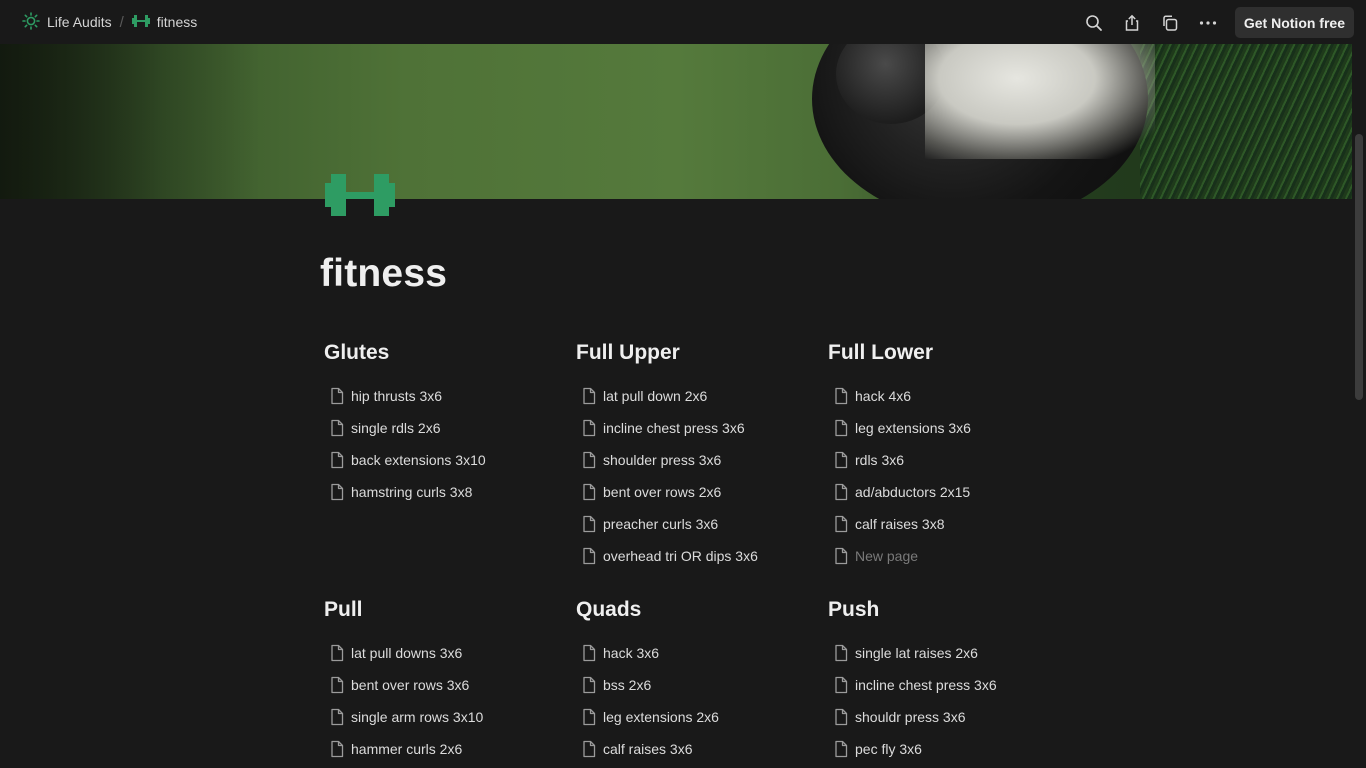 The height and width of the screenshot is (768, 1366). I want to click on page-link: bent over rows 2x6, so click(696, 492).